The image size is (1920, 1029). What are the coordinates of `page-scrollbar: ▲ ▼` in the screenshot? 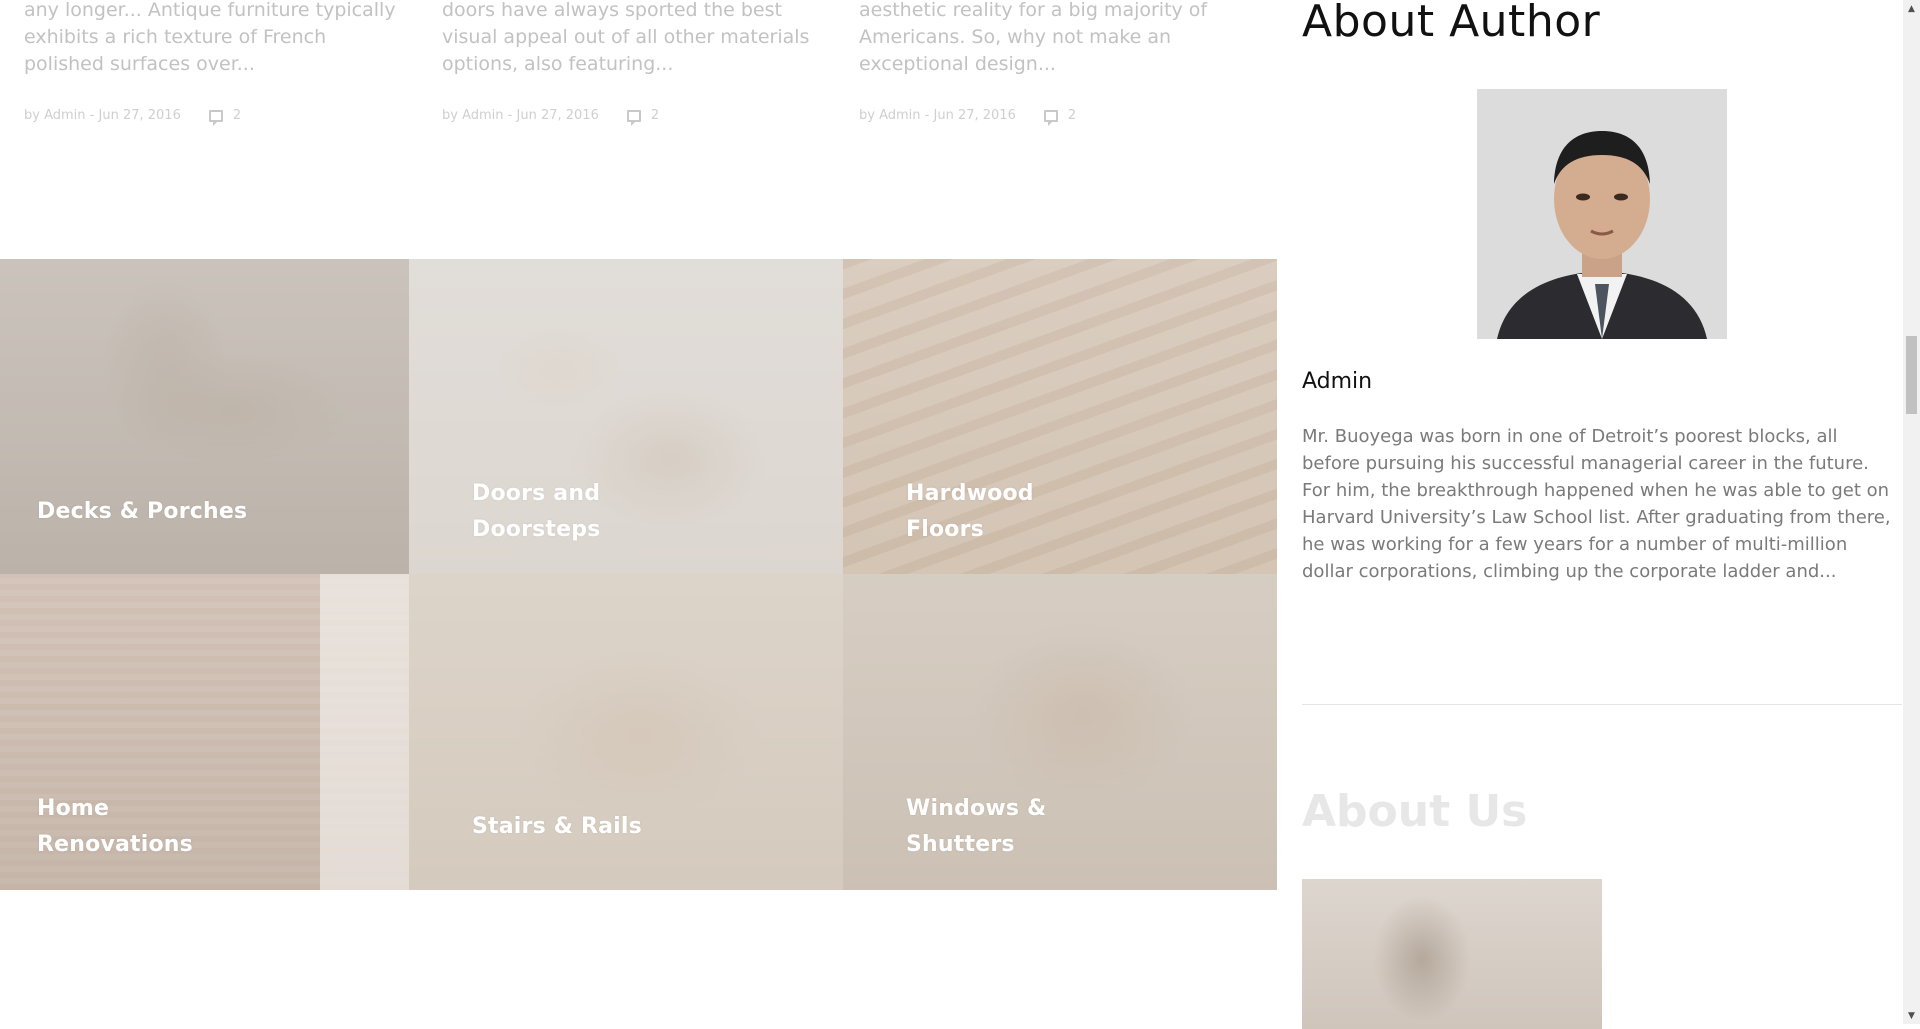 It's located at (1911, 512).